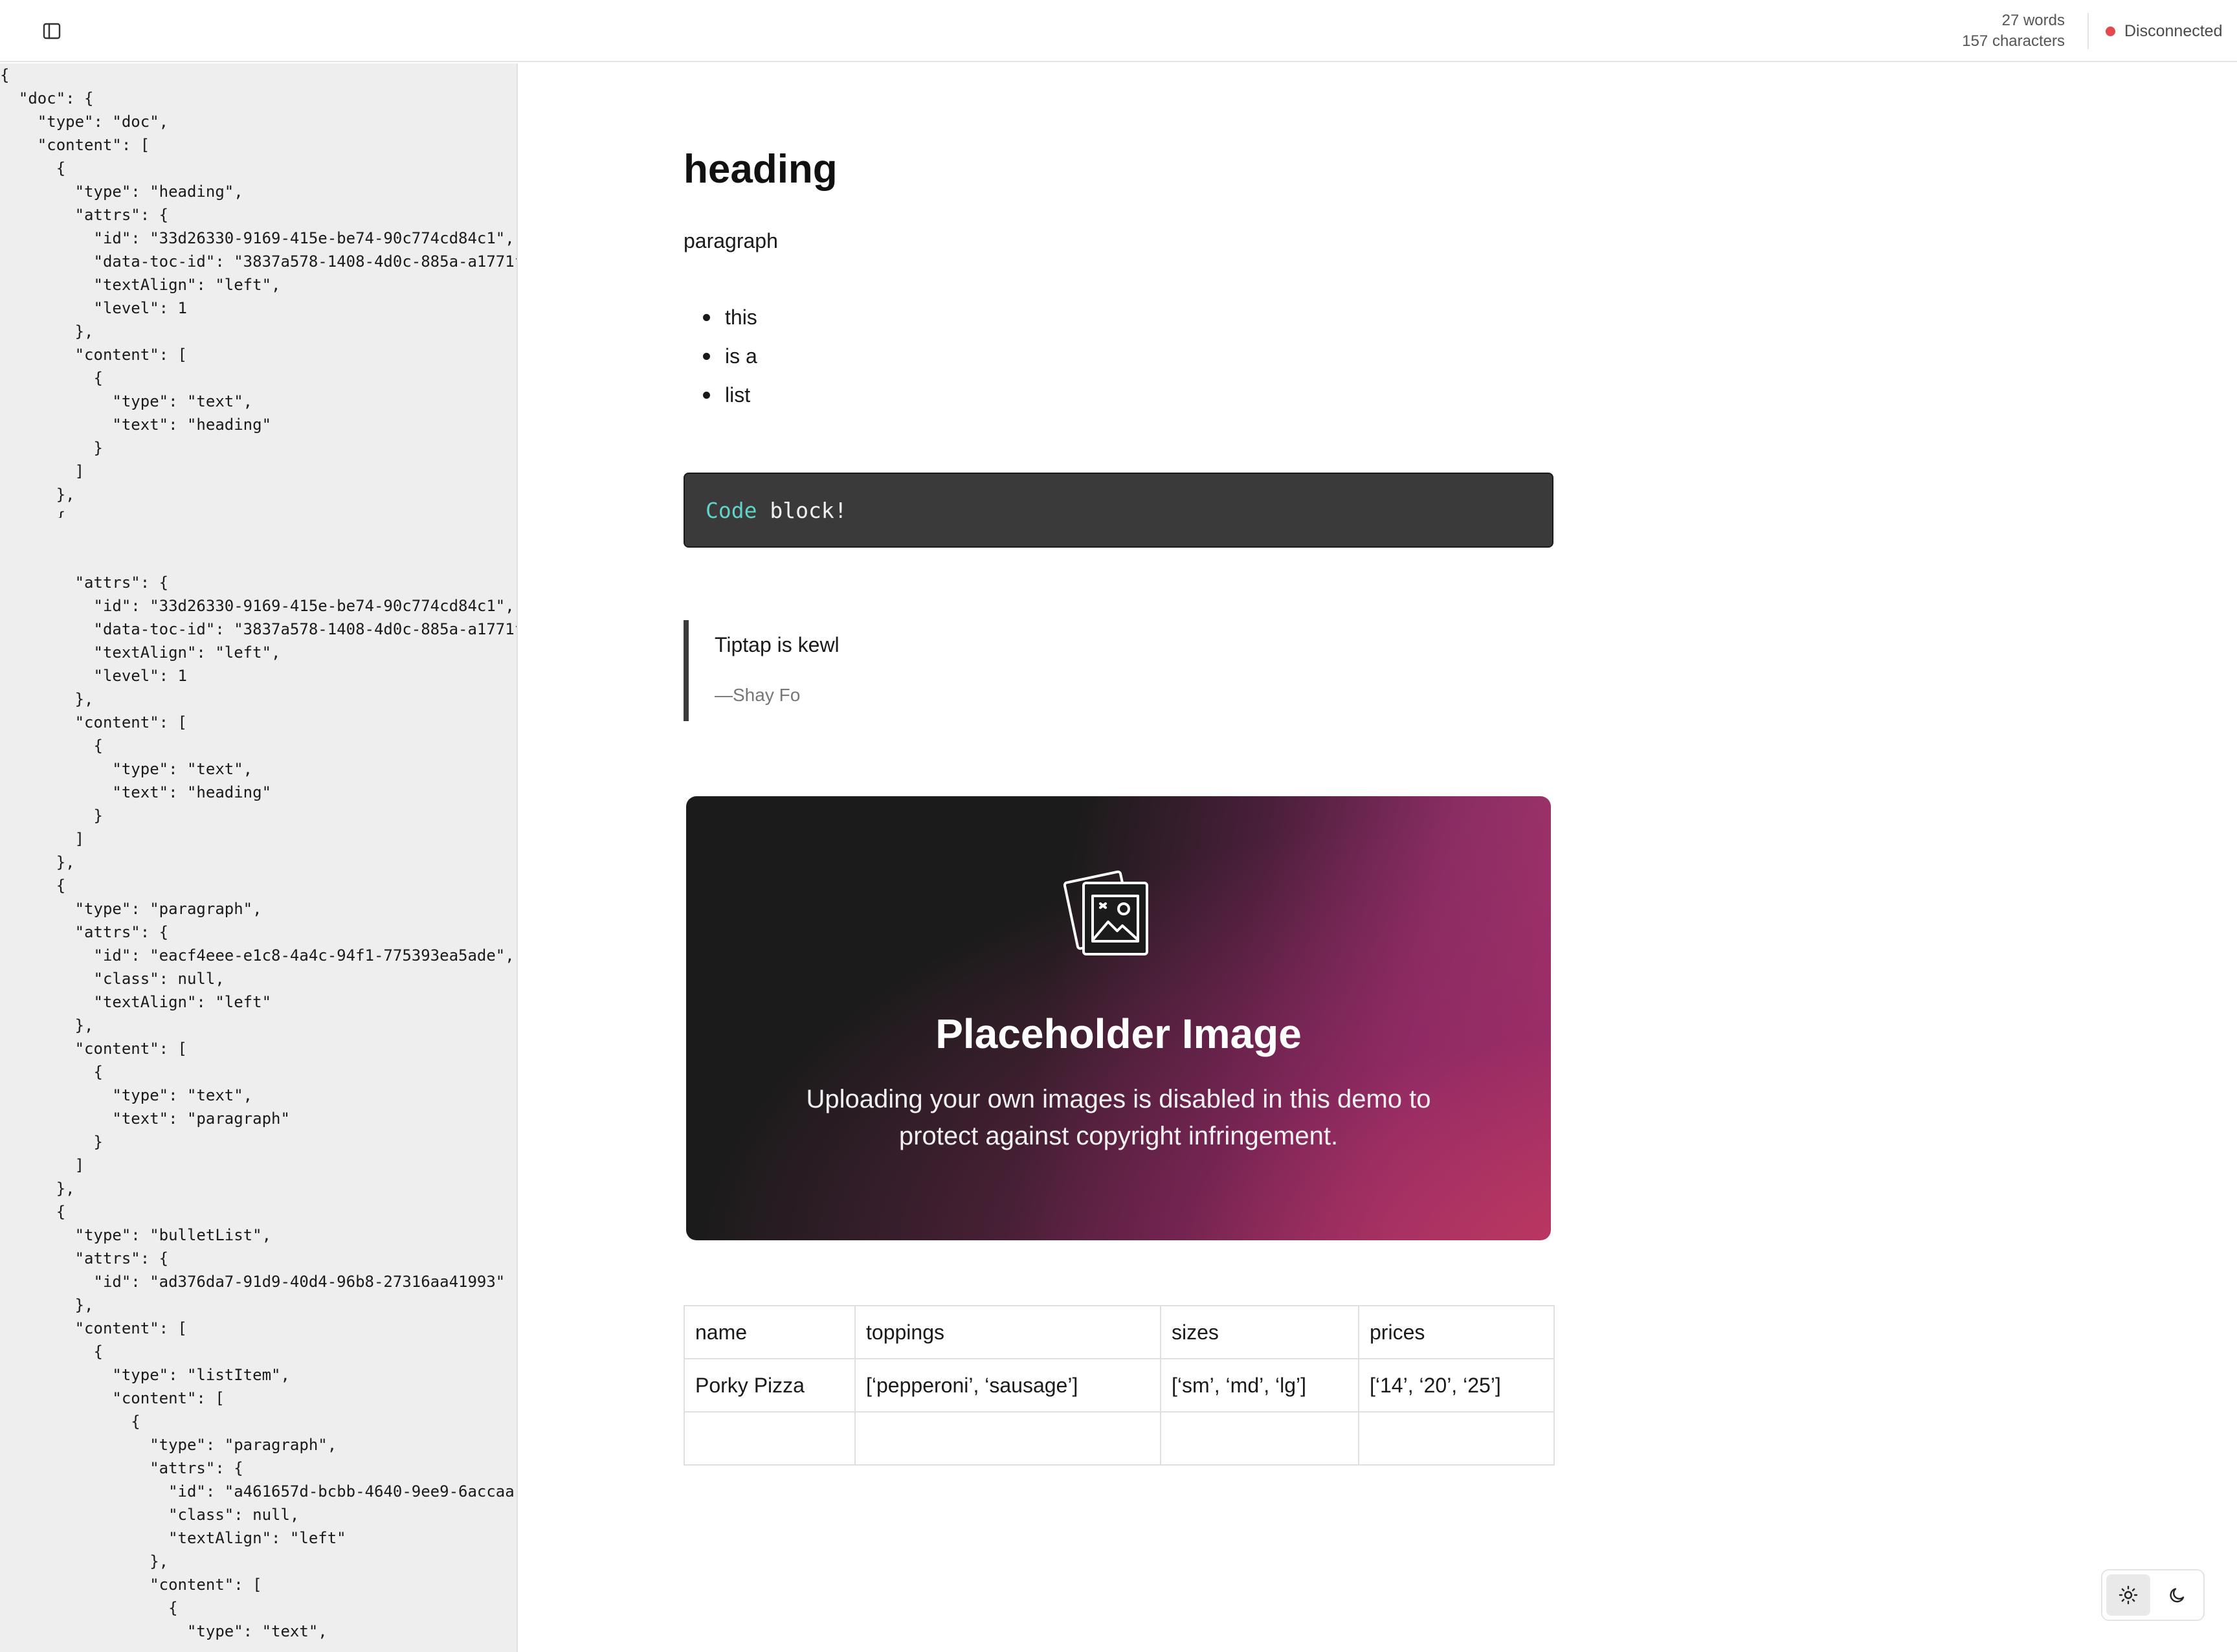 The image size is (2237, 1652). I want to click on status-dot-icon, so click(2110, 31).